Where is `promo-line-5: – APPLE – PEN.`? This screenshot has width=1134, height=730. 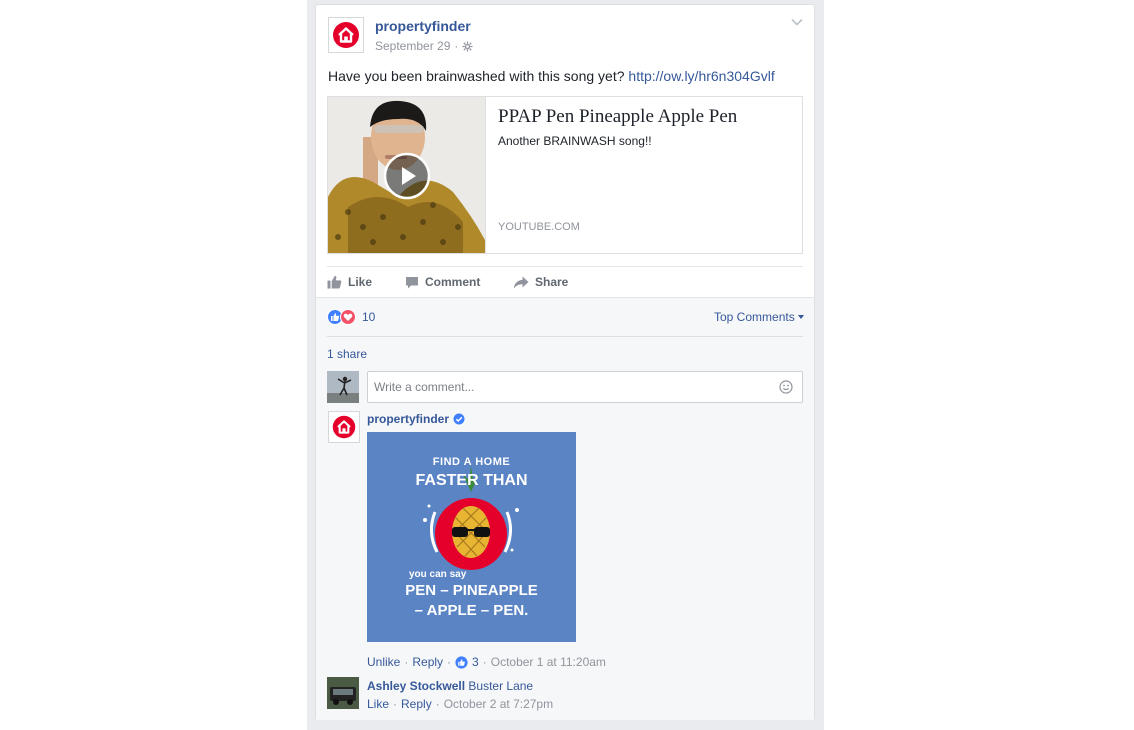 promo-line-5: – APPLE – PEN. is located at coordinates (471, 610).